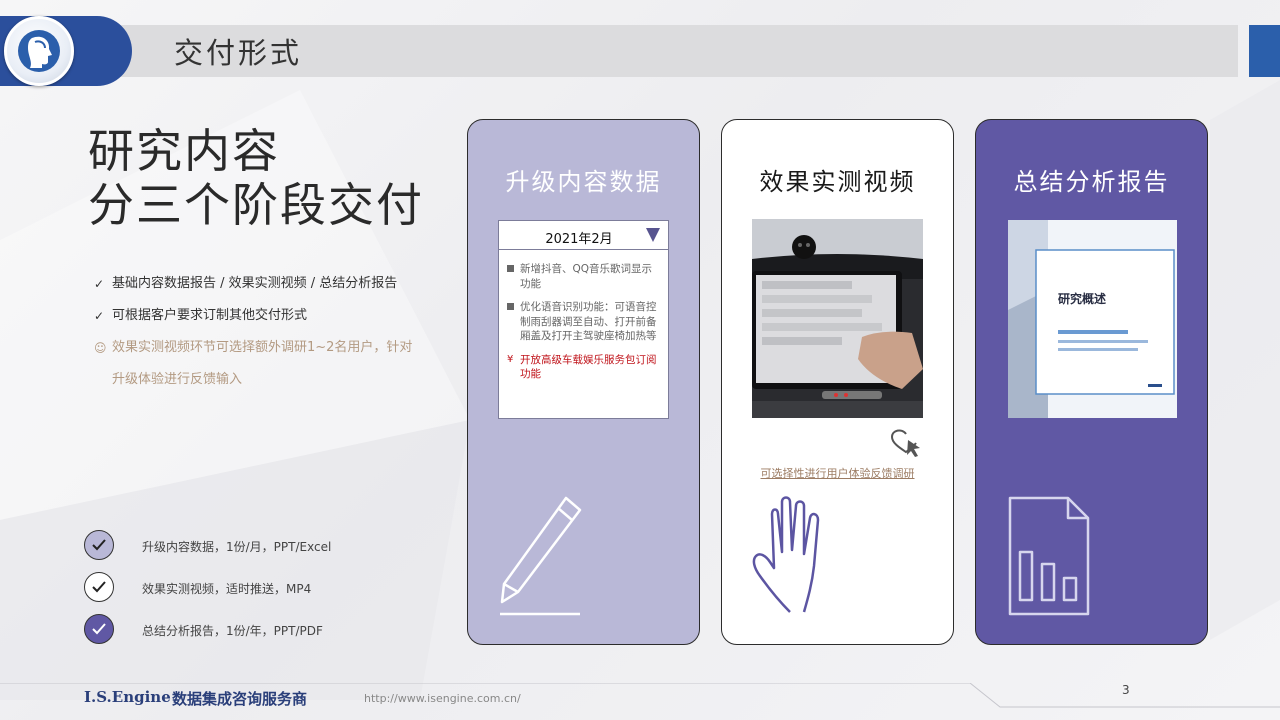 Image resolution: width=1280 pixels, height=720 pixels. Describe the element at coordinates (1264, 51) in the screenshot. I see `header-accent` at that location.